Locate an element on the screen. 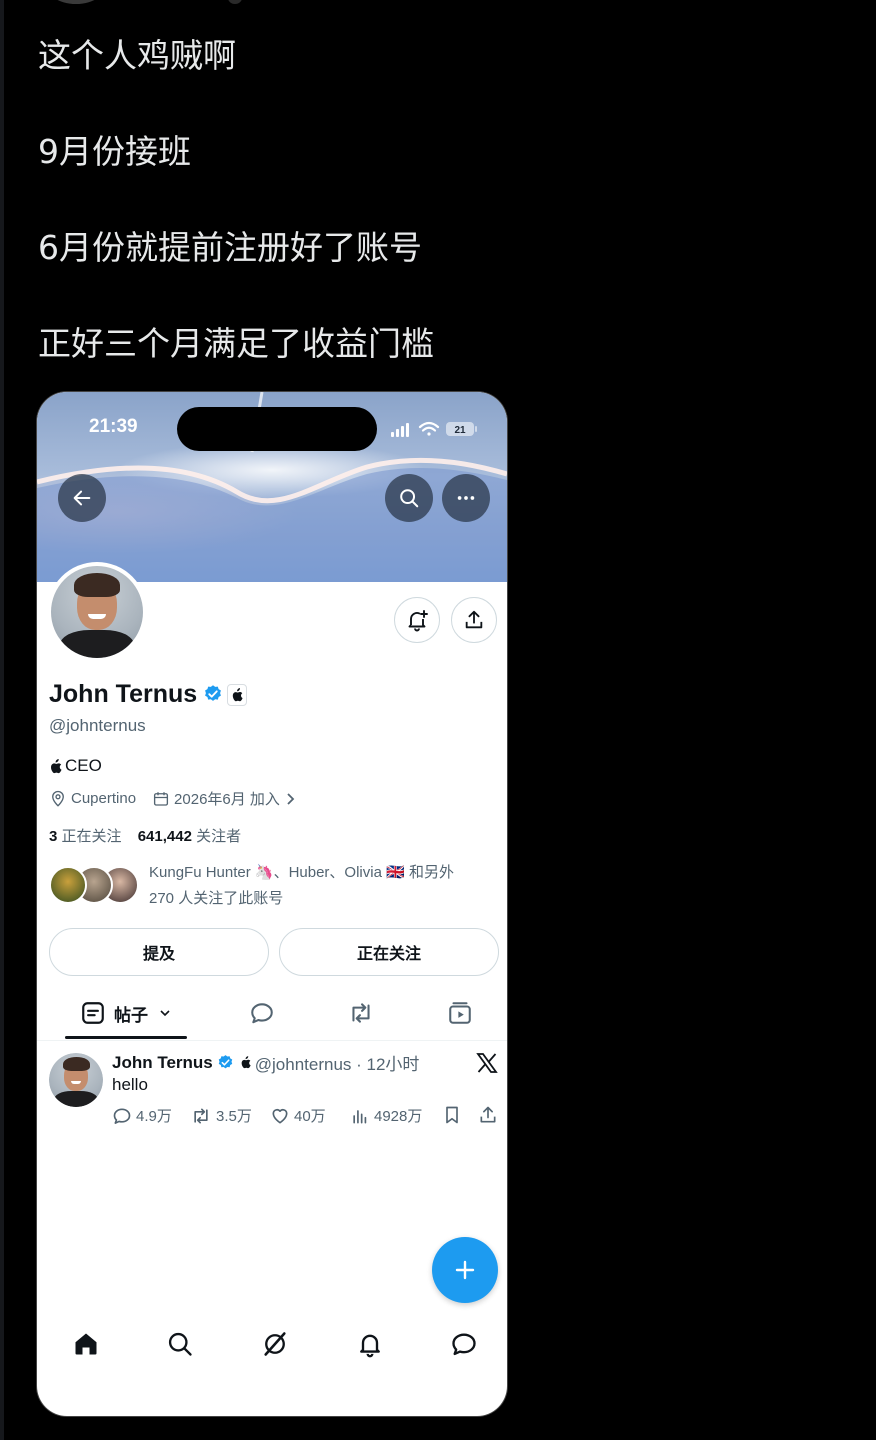  like-action: 40万 is located at coordinates (298, 1115).